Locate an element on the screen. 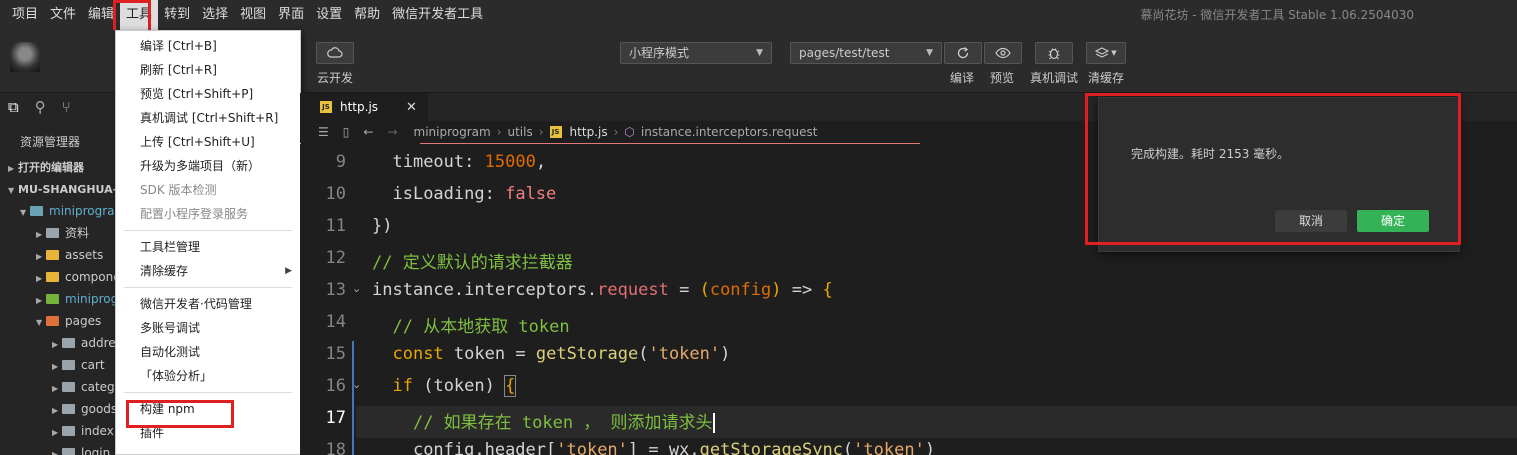  dropdown-item-label: 插件 is located at coordinates (152, 433).